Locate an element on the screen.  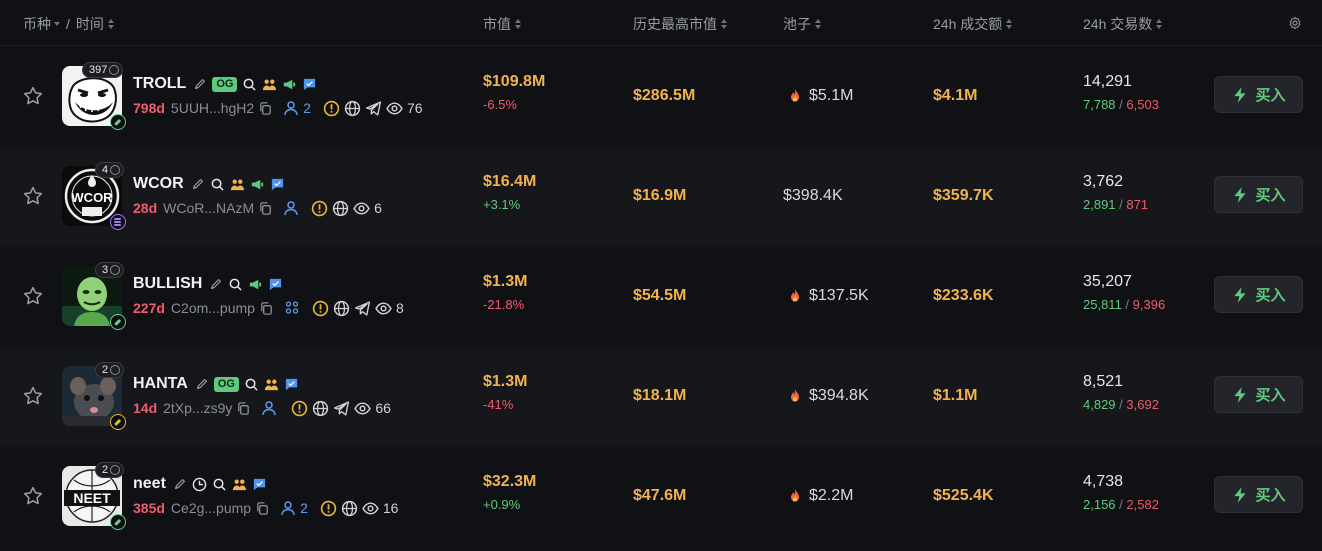
token-symbol: neet is located at coordinates (149, 484).